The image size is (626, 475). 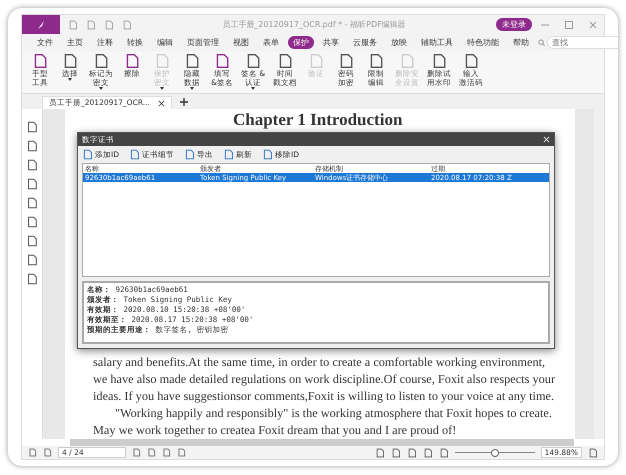 I want to click on menu-tab: 页面管理, so click(x=203, y=42).